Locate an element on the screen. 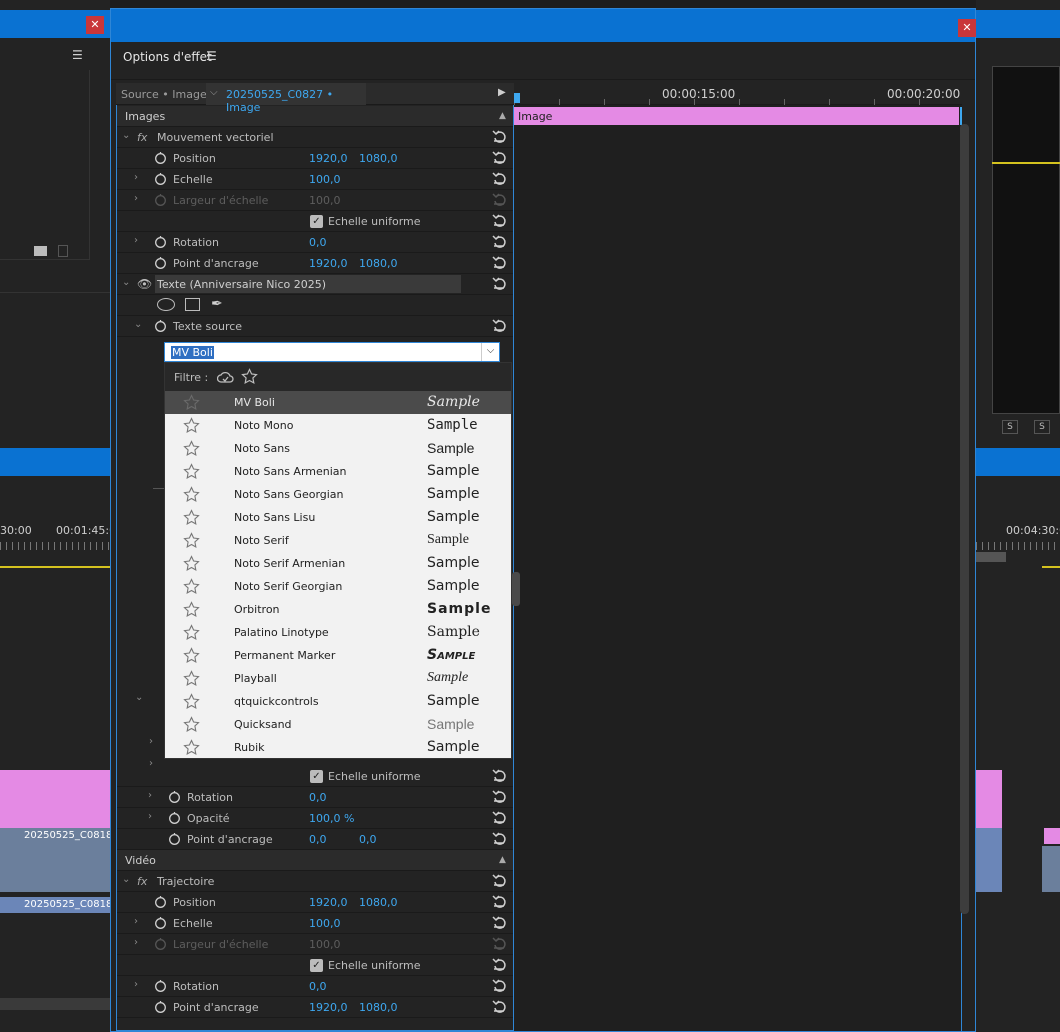  panel-menu-icon: ☰ is located at coordinates (211, 56).